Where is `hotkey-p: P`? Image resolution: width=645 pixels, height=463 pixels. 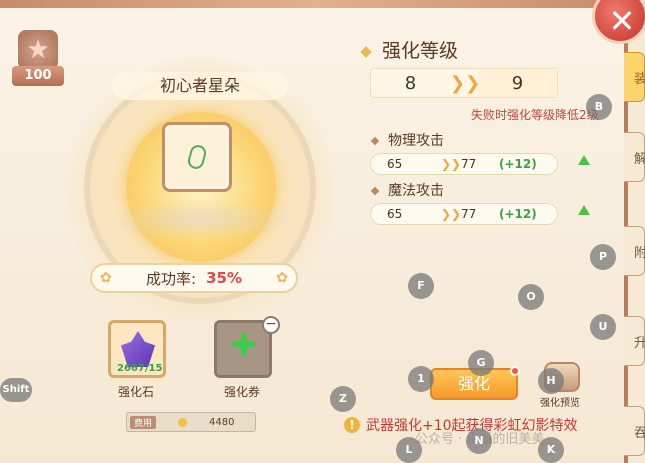 hotkey-p: P is located at coordinates (603, 257).